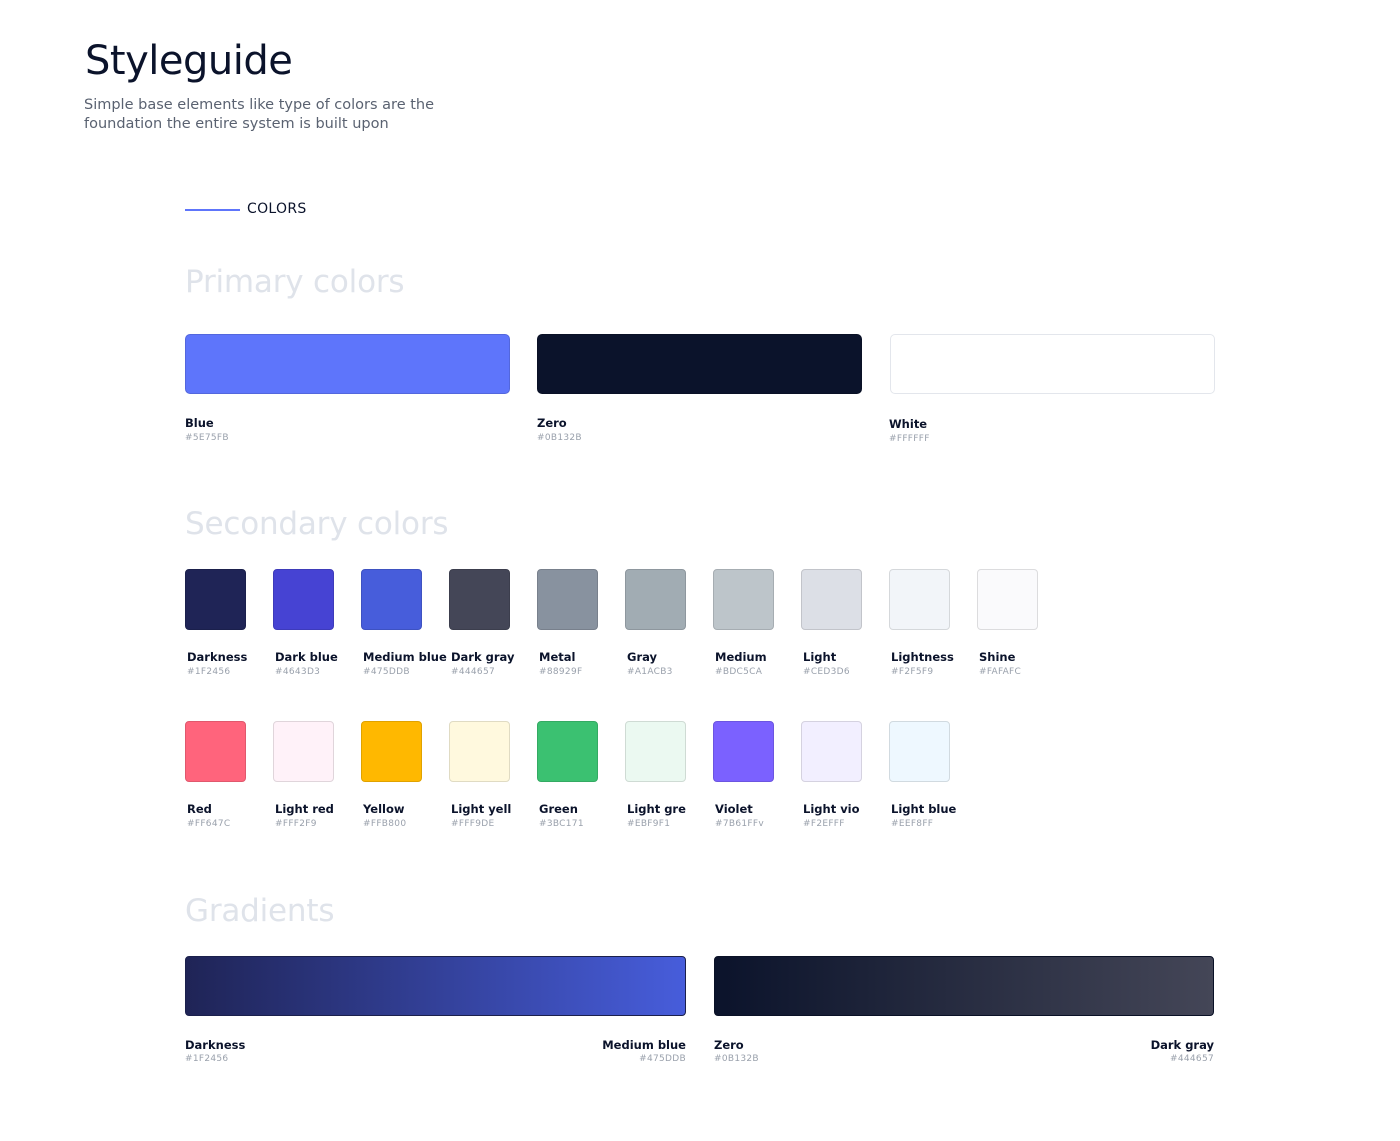 The image size is (1400, 1141). Describe the element at coordinates (209, 824) in the screenshot. I see `swatch-hex: #FF647C` at that location.